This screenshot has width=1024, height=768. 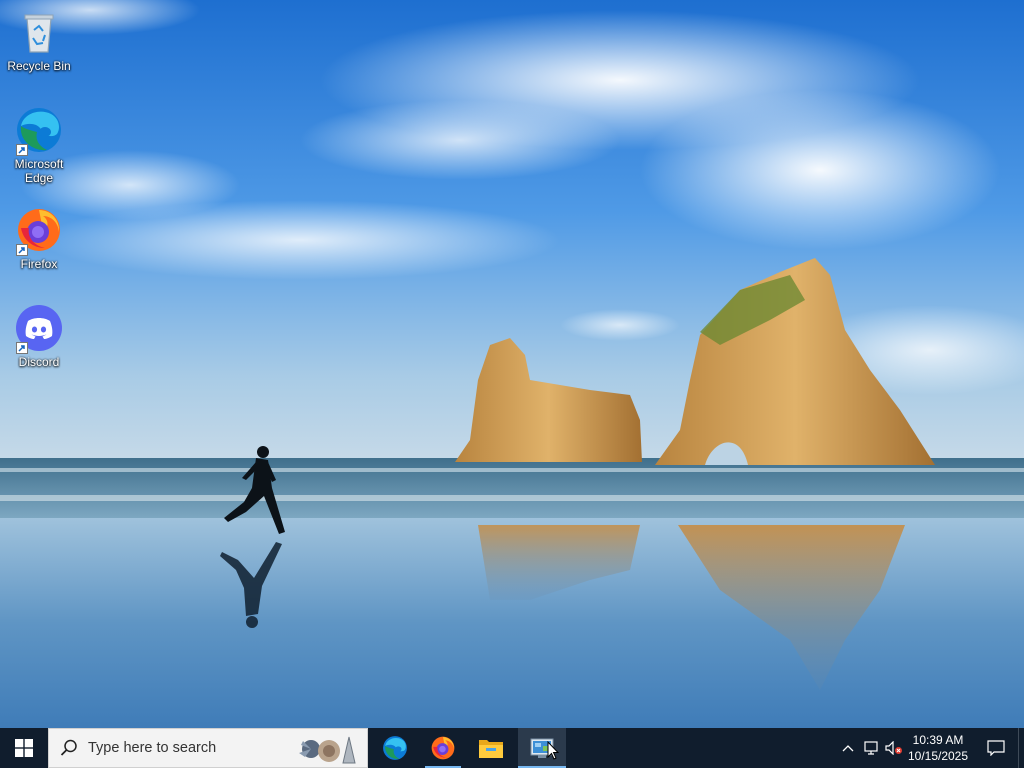 I want to click on taskbar-edge-button, so click(x=395, y=748).